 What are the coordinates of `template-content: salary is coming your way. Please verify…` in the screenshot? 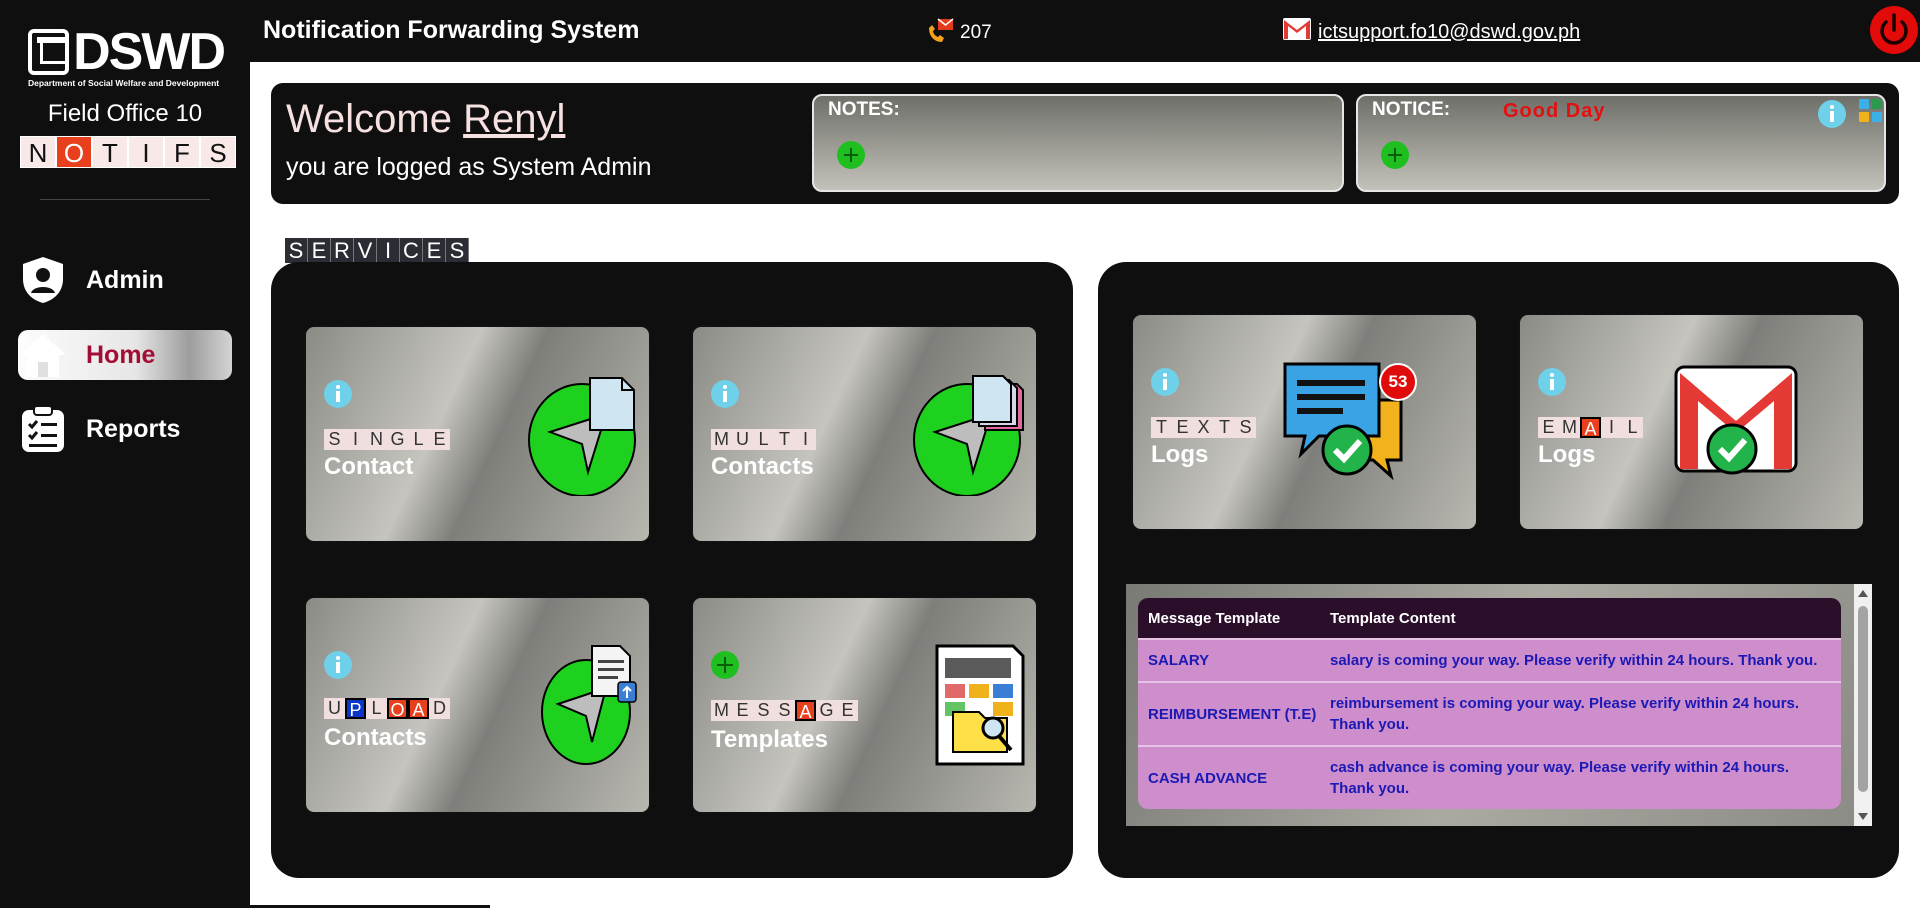 It's located at (1574, 660).